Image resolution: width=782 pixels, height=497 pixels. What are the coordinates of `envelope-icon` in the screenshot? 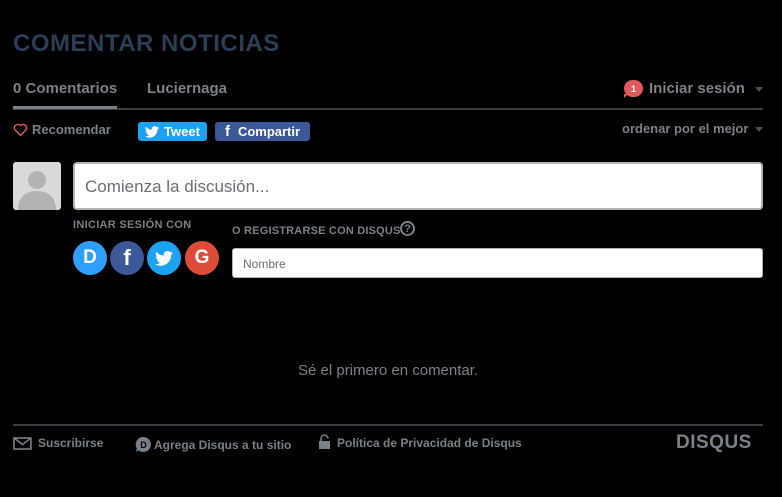 It's located at (22, 443).